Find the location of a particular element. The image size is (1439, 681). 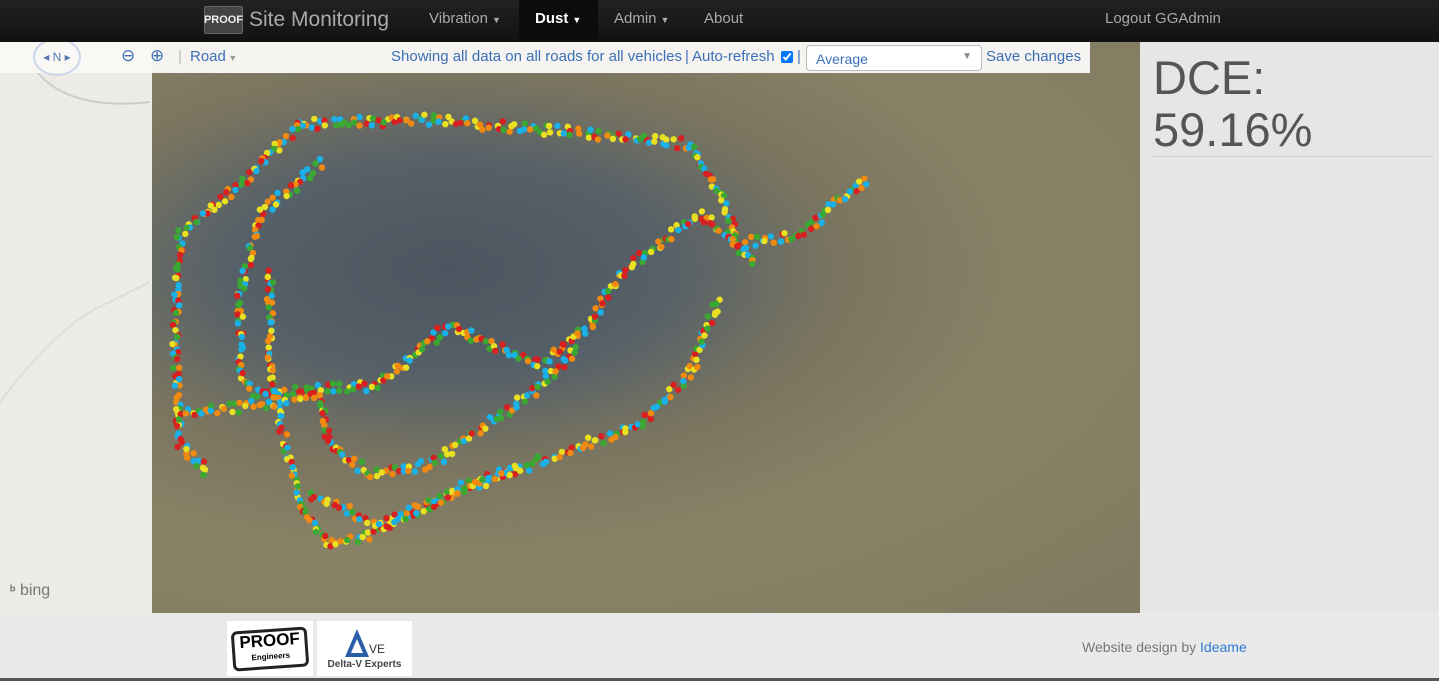

logout-link: Logout GGAdmin is located at coordinates (1163, 20).